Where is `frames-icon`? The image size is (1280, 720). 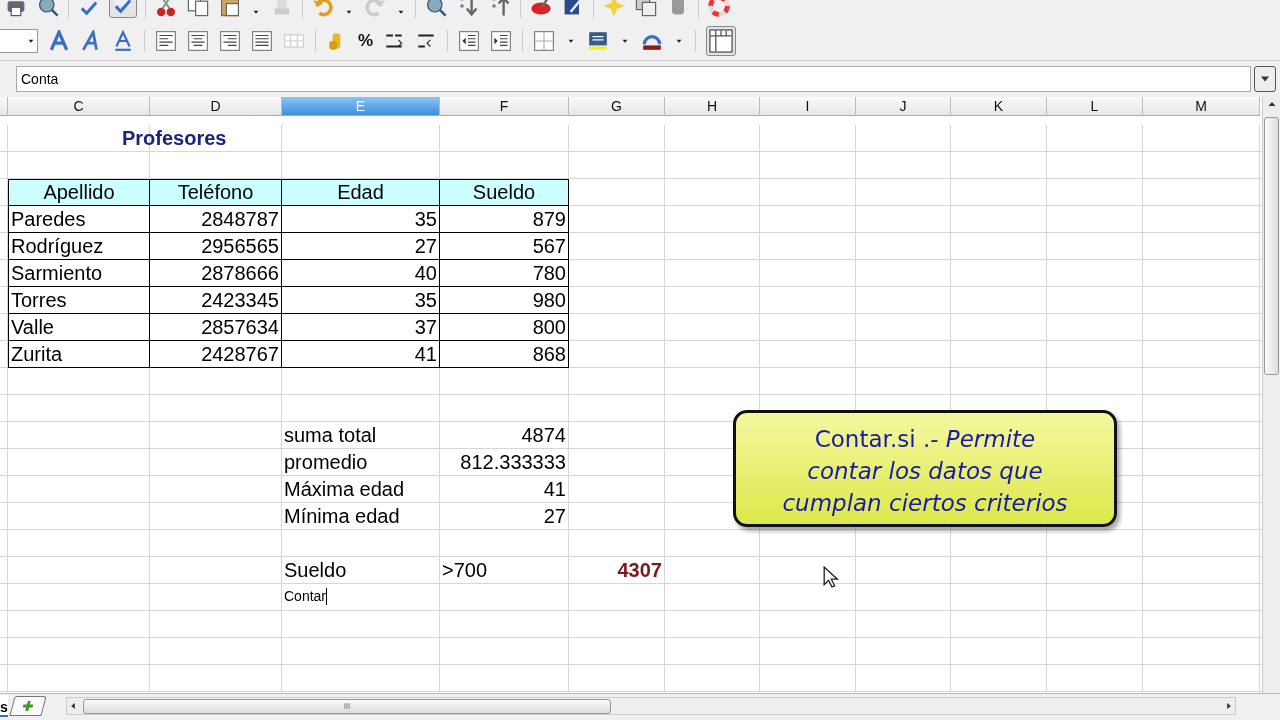 frames-icon is located at coordinates (646, 9).